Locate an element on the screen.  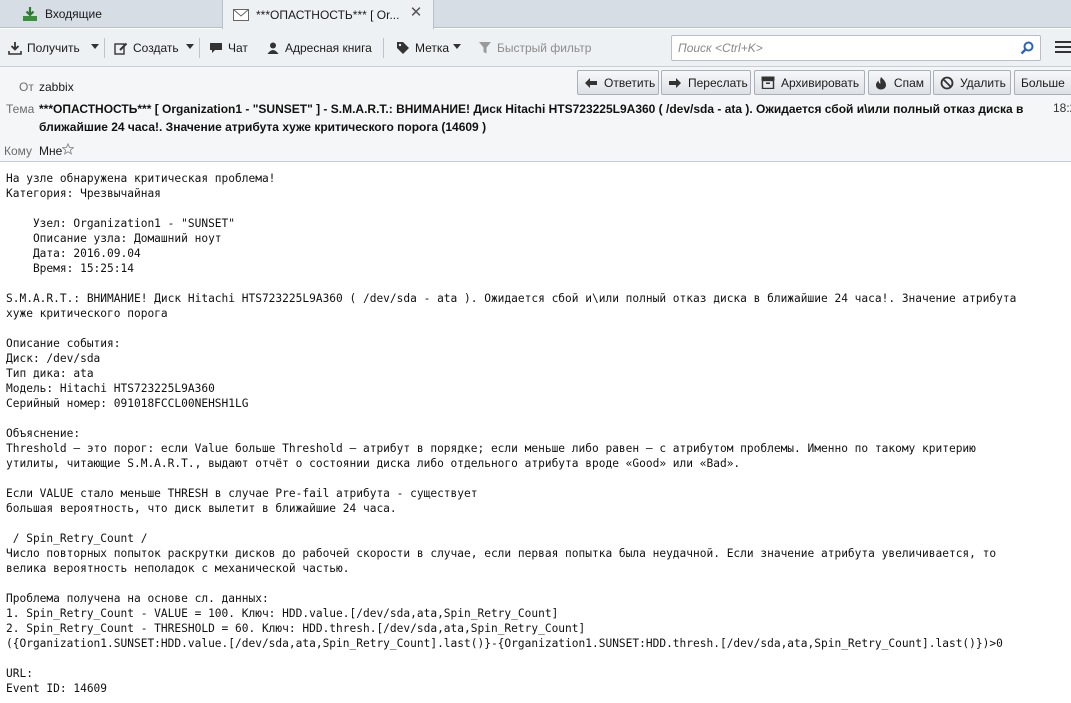
archive-button: Архивировать is located at coordinates (809, 82).